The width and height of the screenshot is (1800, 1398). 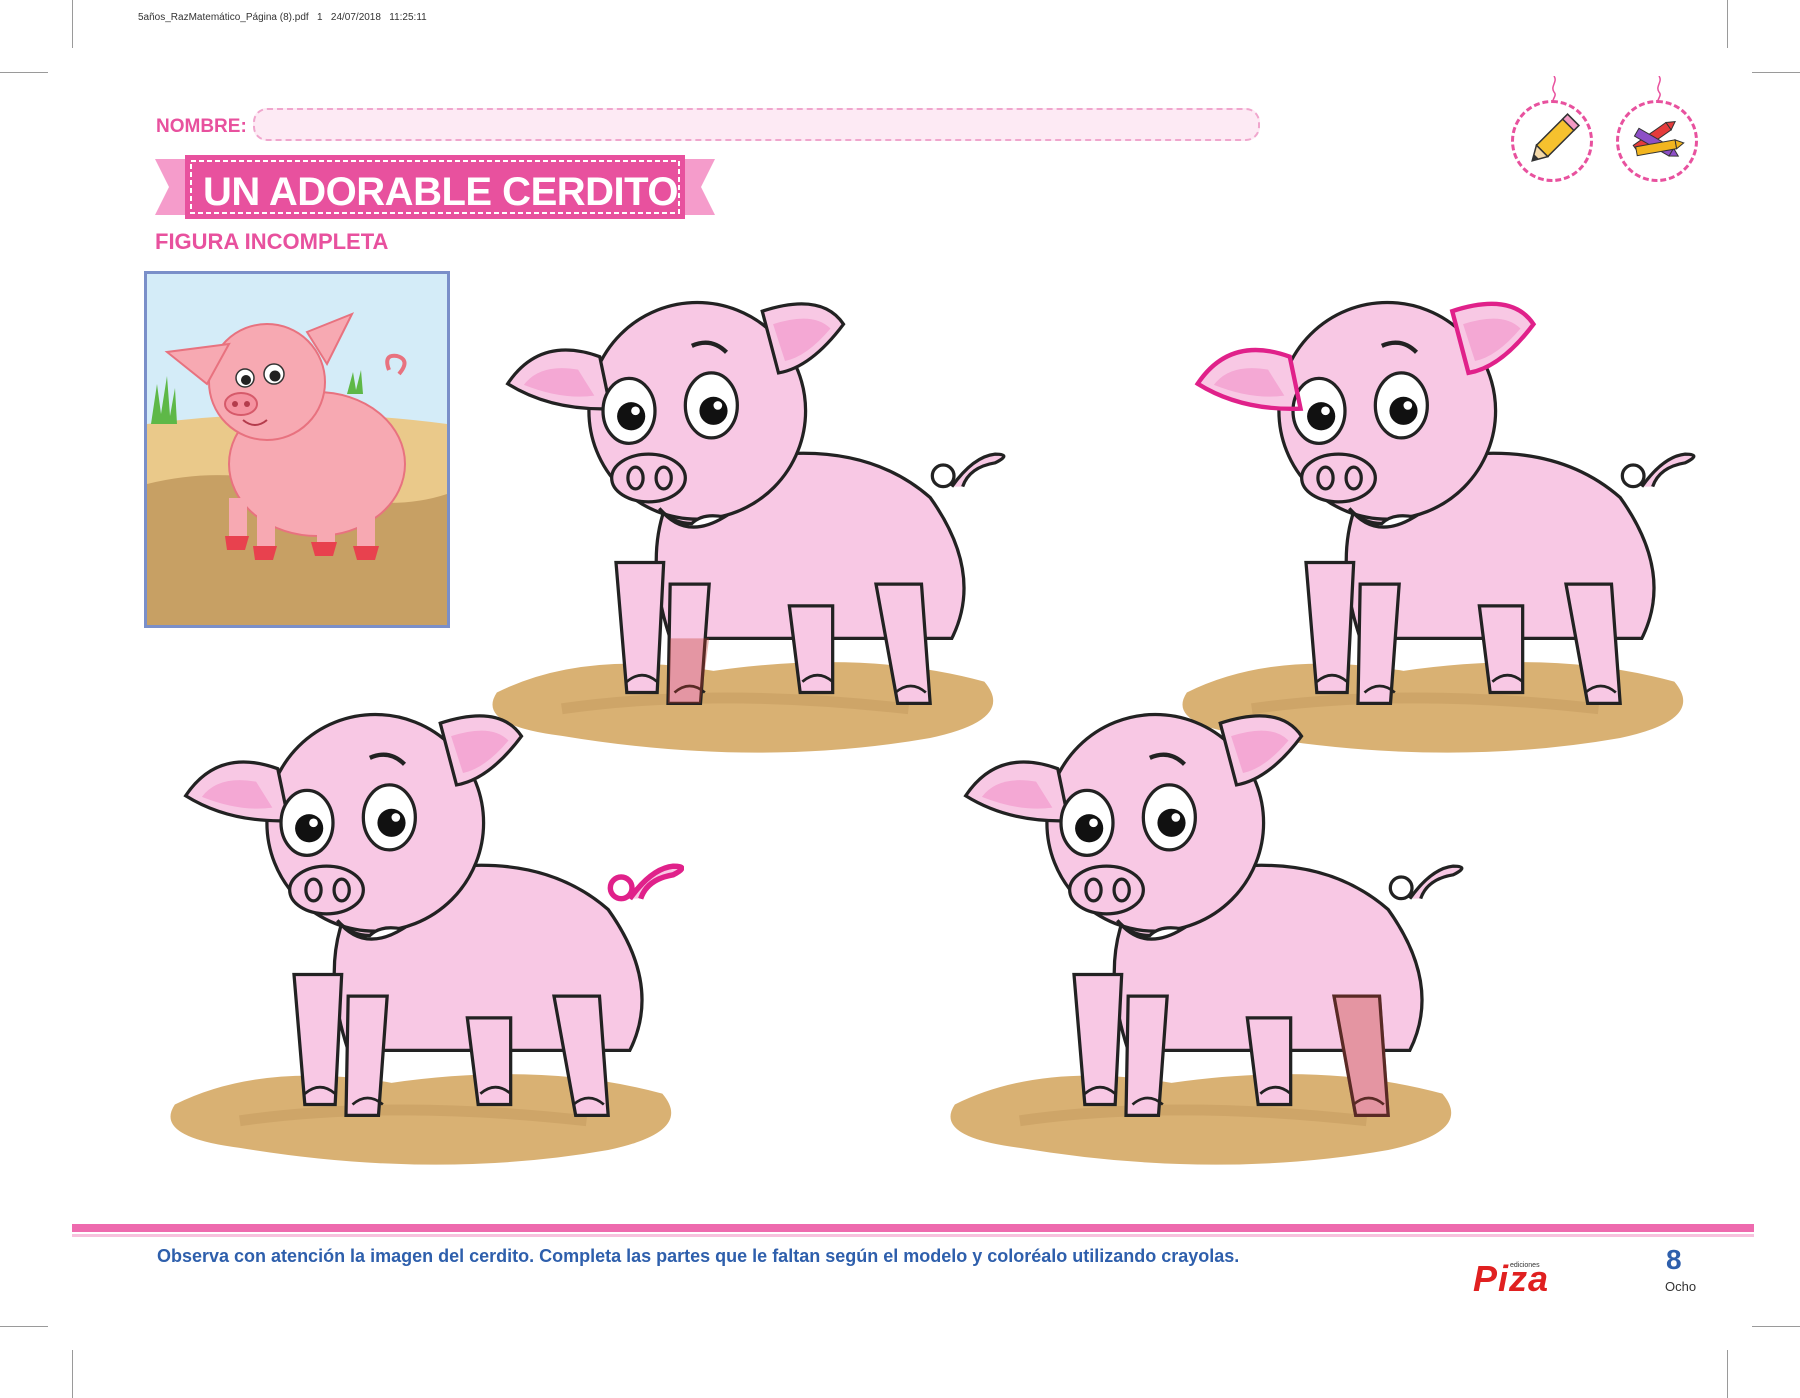 I want to click on model-picture, so click(x=297, y=449).